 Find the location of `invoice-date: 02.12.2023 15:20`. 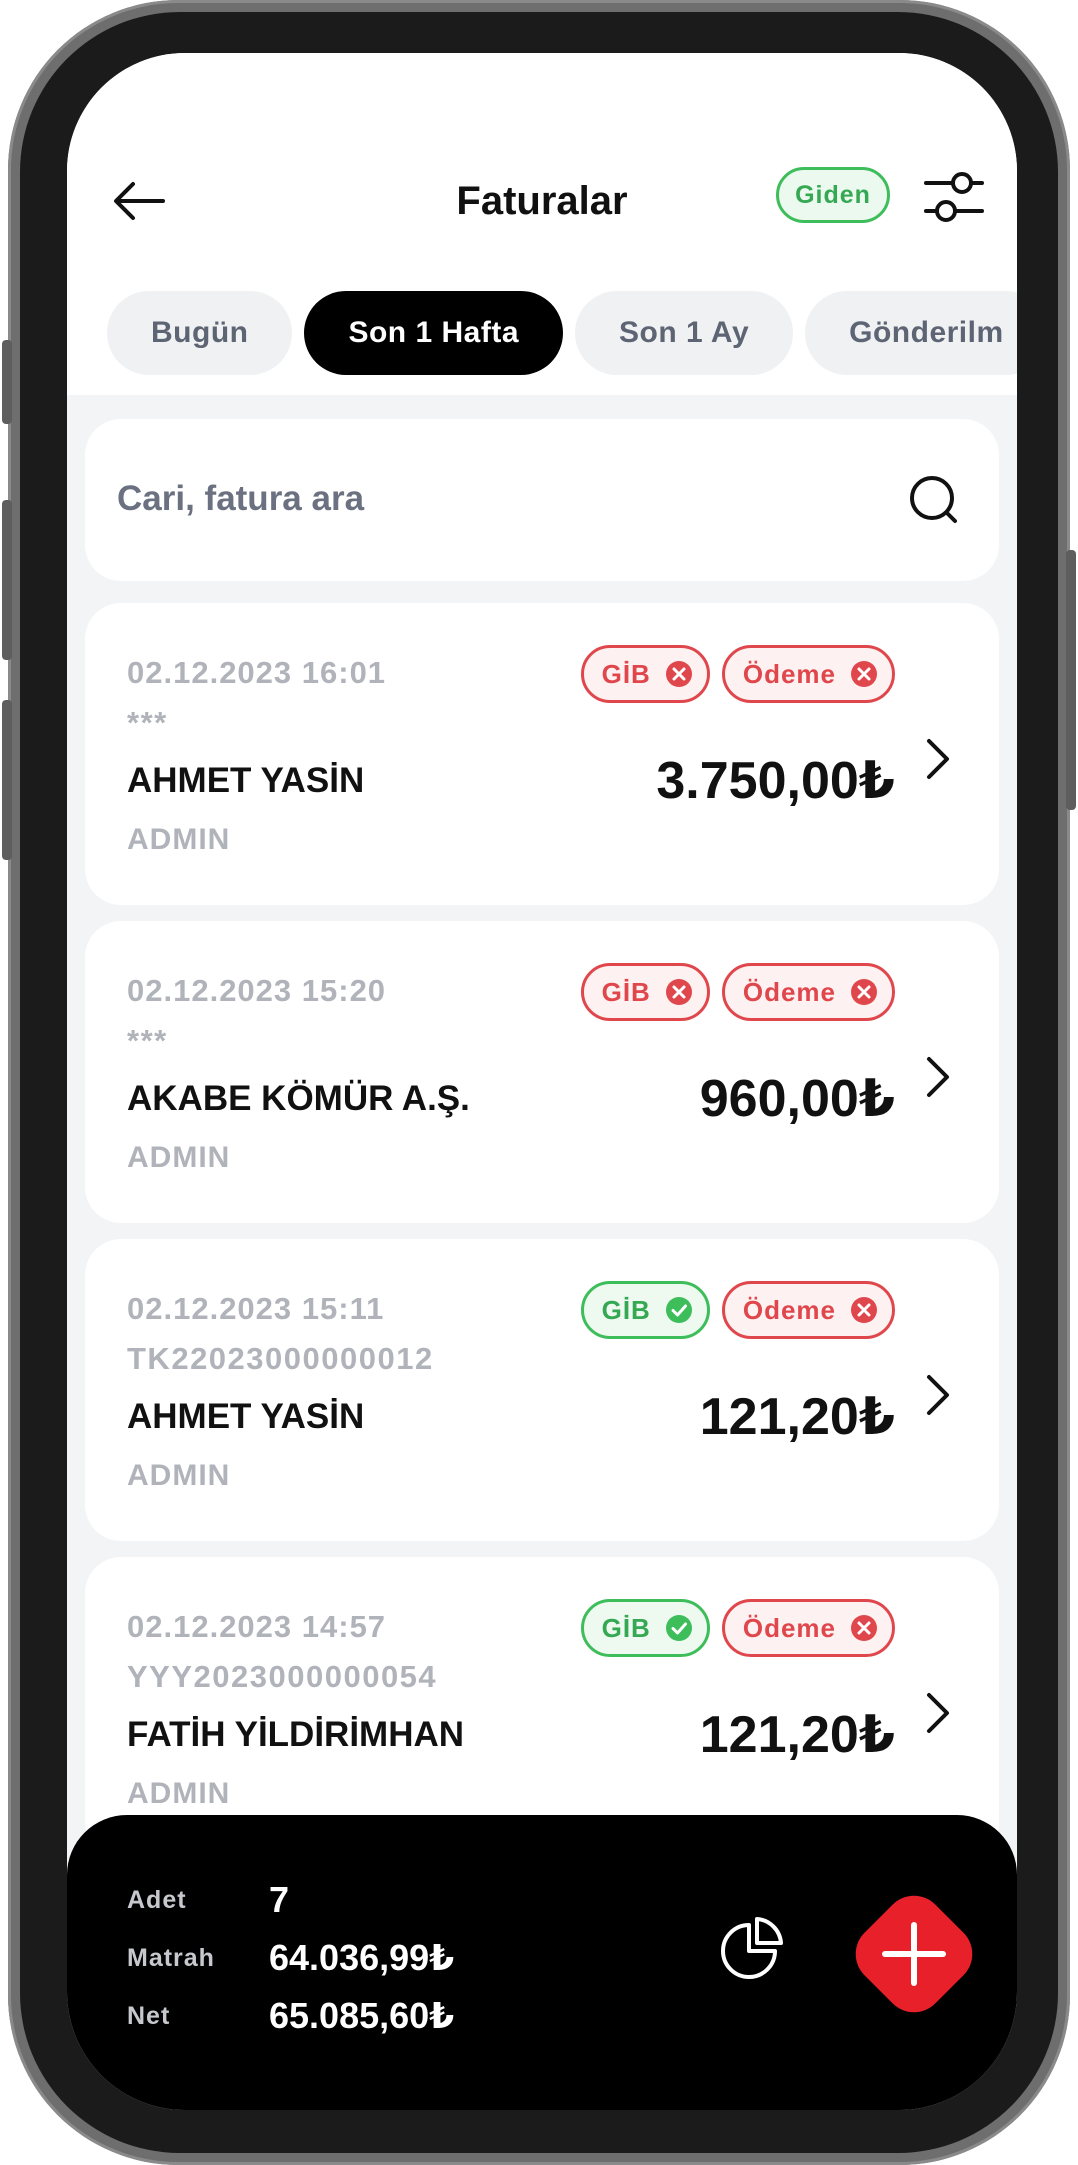

invoice-date: 02.12.2023 15:20 is located at coordinates (257, 990).